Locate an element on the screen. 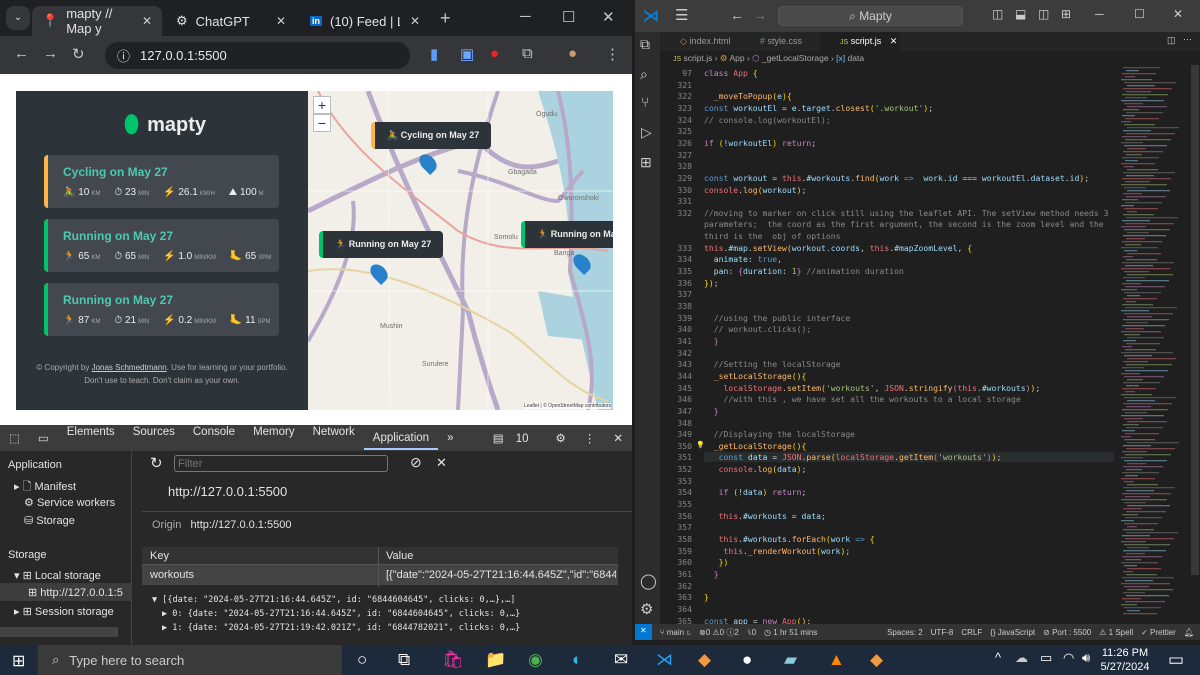 This screenshot has width=1200, height=675. code-line: //Setting the localStorage is located at coordinates (772, 364).